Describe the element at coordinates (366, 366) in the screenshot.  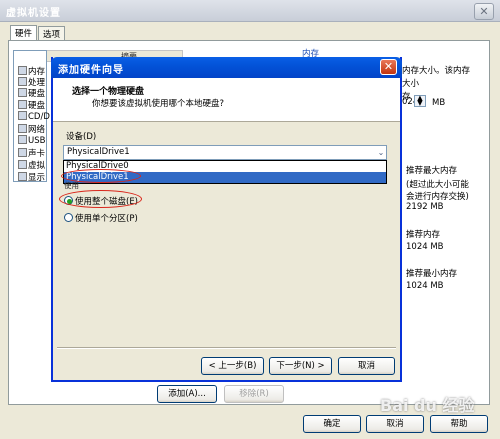
I see `wizard-cancel-button: 取消` at that location.